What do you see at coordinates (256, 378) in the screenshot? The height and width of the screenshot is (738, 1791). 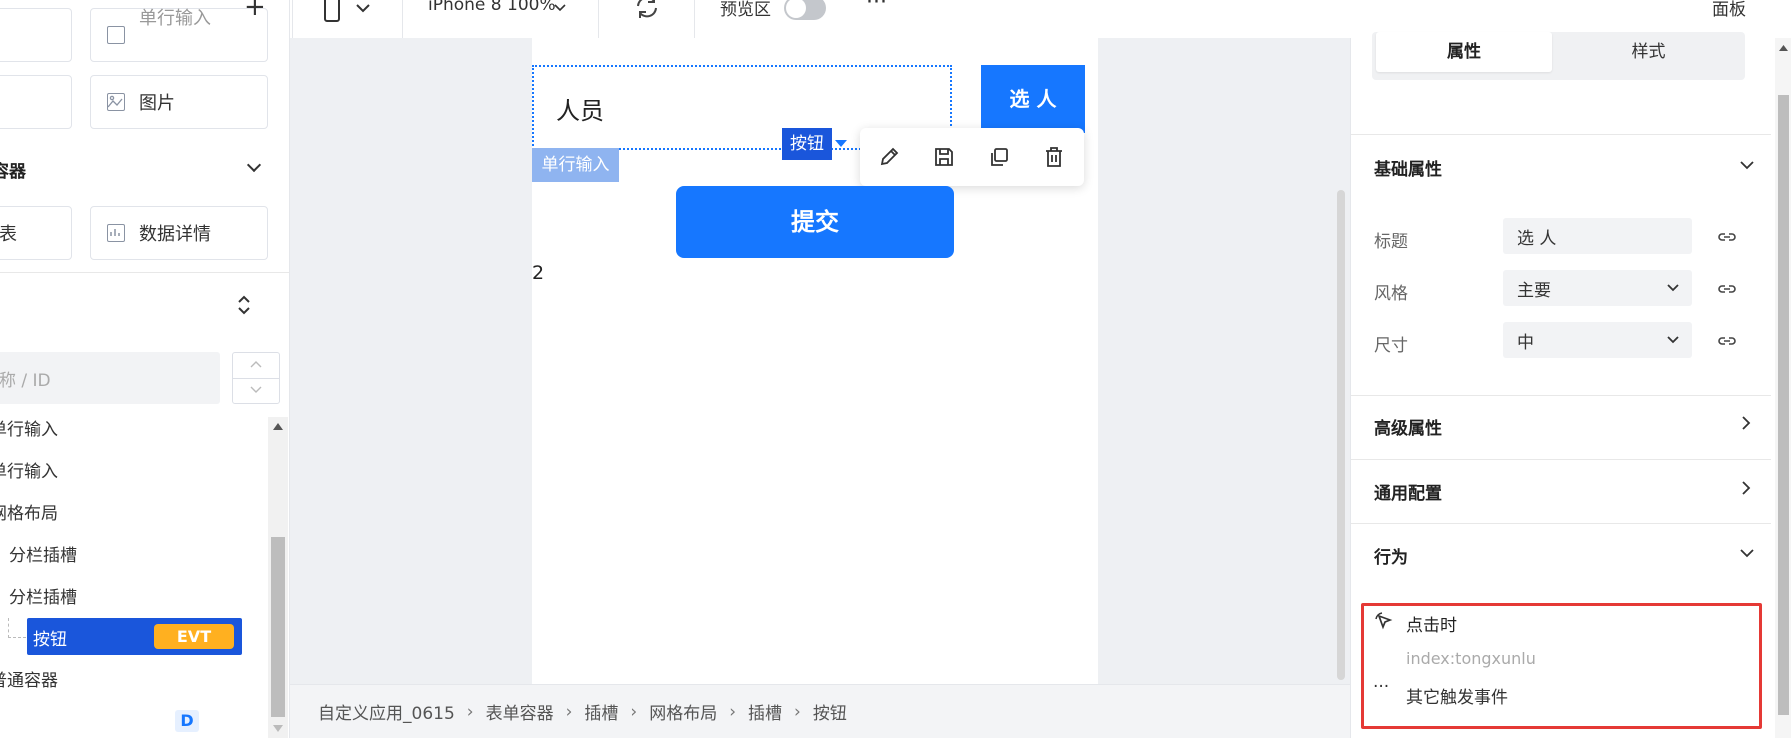 I see `order-stepper` at bounding box center [256, 378].